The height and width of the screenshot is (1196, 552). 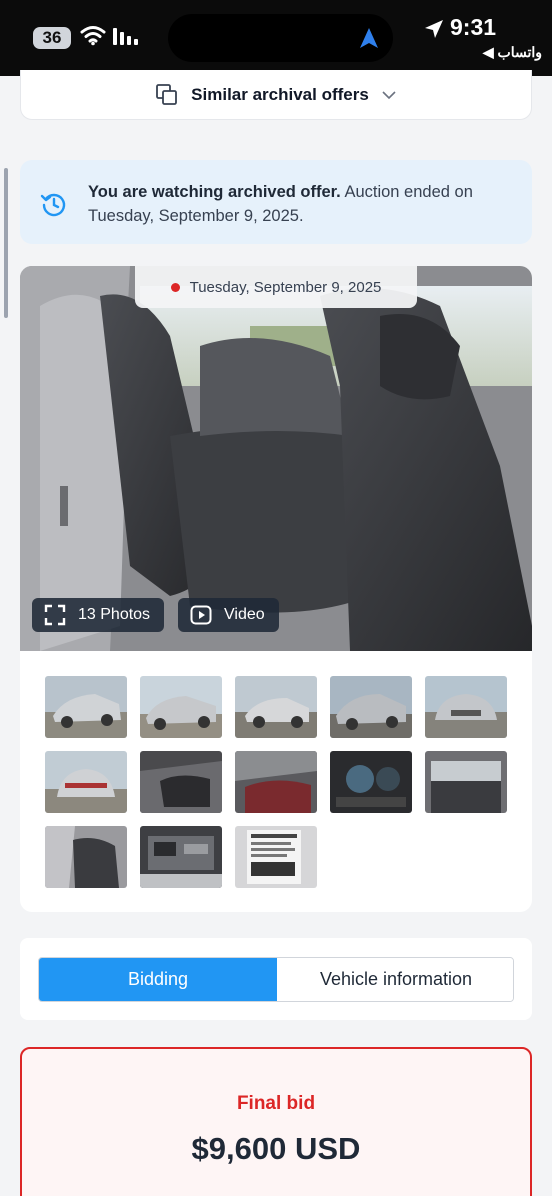 What do you see at coordinates (6, 243) in the screenshot?
I see `scrollbar` at bounding box center [6, 243].